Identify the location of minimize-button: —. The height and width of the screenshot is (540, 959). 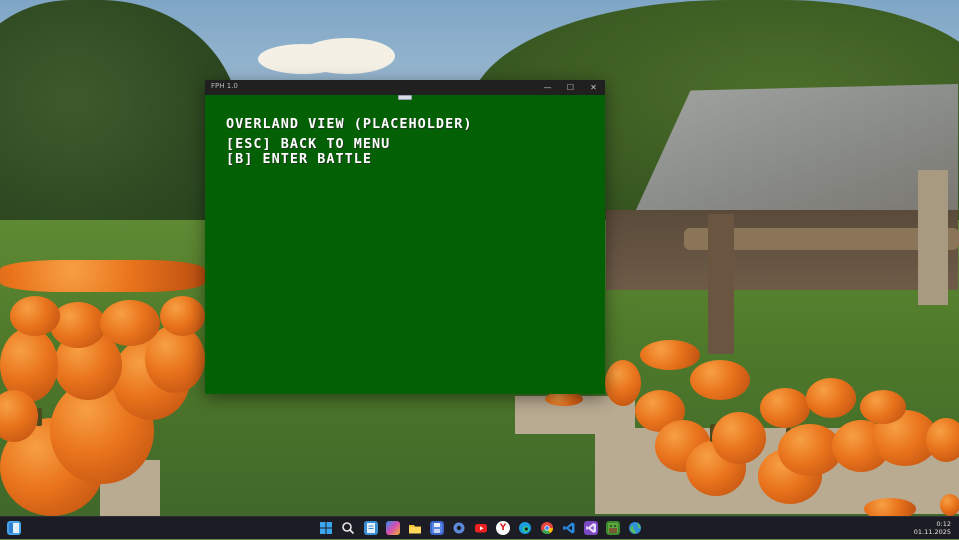
(547, 87).